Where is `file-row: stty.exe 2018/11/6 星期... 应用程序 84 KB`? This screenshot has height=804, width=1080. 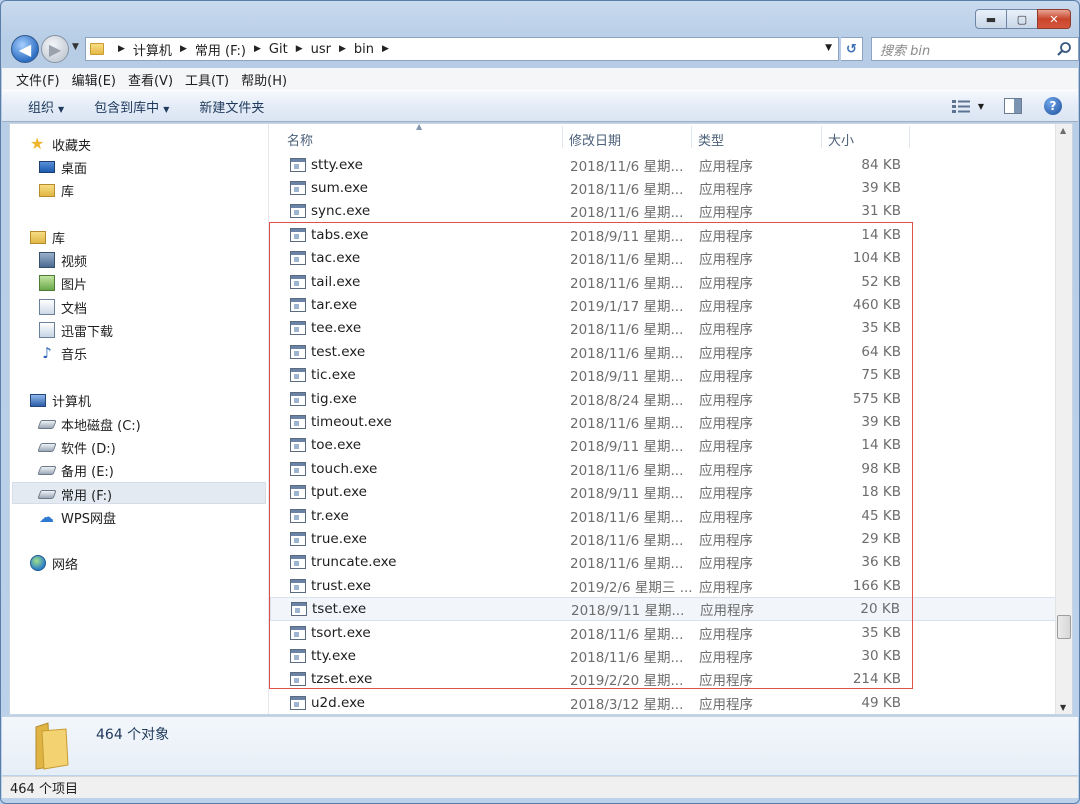 file-row: stty.exe 2018/11/6 星期... 应用程序 84 KB is located at coordinates (663, 164).